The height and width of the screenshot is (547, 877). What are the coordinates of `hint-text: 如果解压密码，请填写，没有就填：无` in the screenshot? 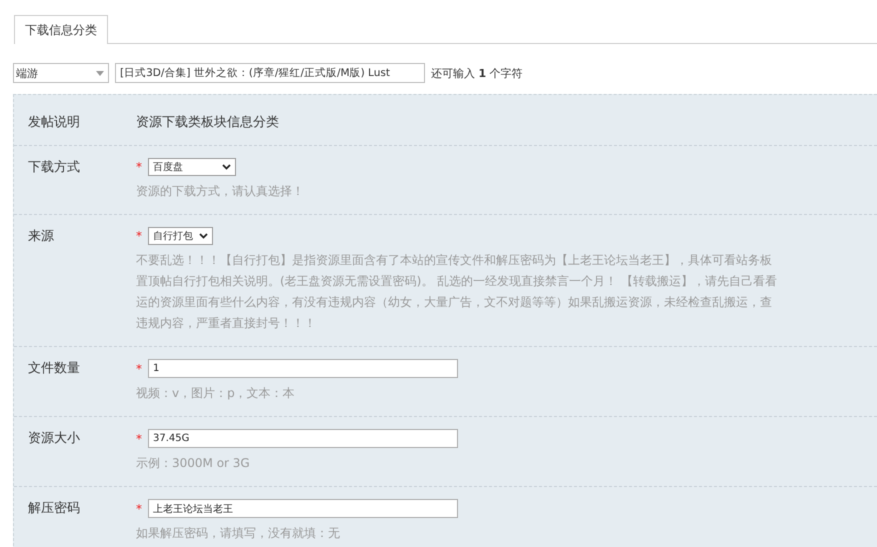 It's located at (238, 533).